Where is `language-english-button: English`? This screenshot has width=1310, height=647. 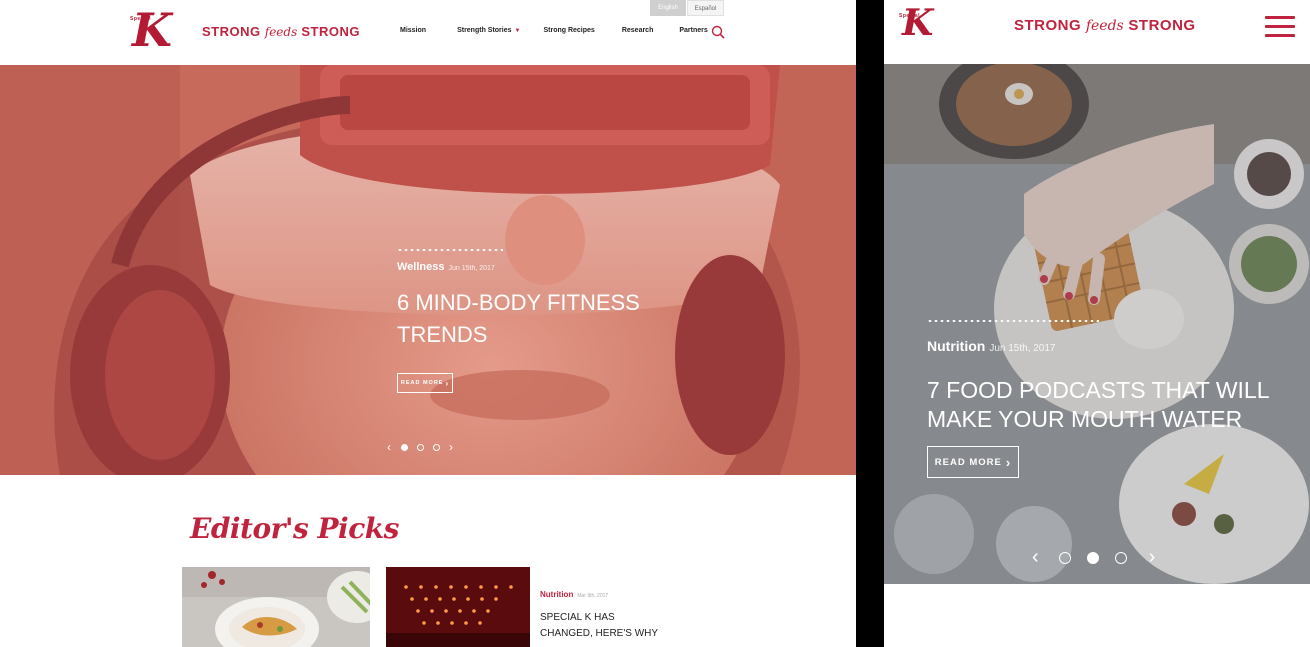
language-english-button: English is located at coordinates (668, 8).